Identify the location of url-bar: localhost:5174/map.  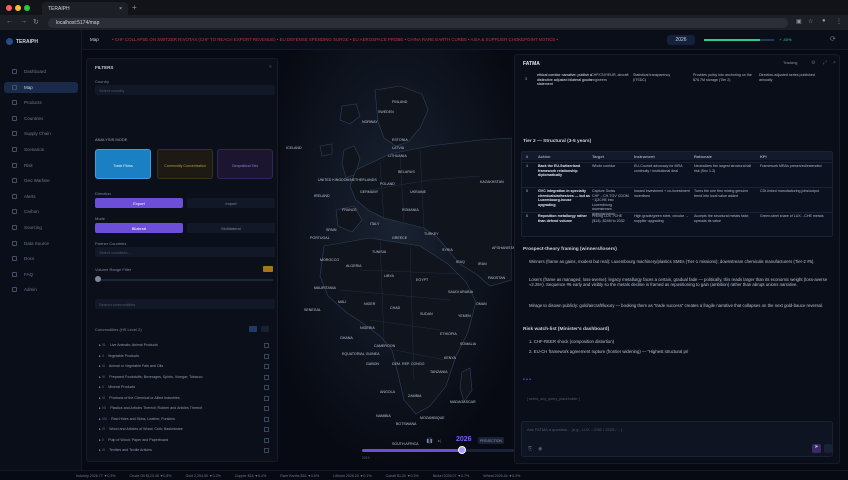
(418, 23).